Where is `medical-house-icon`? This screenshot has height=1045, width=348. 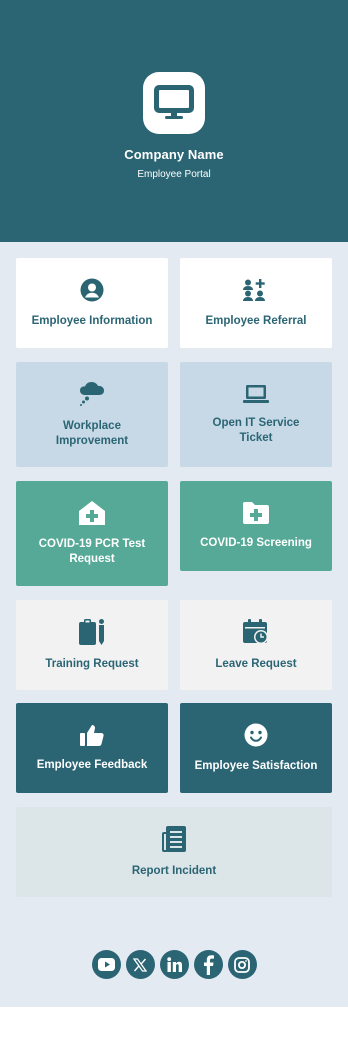
medical-house-icon is located at coordinates (92, 512).